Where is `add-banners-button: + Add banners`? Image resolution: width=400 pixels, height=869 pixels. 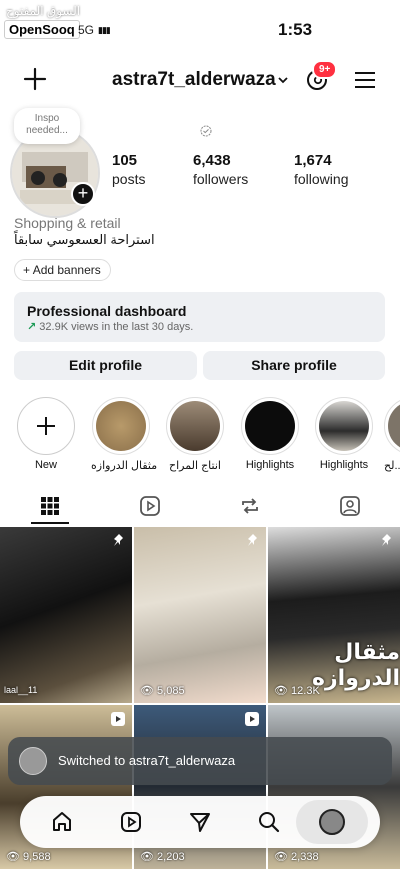 add-banners-button: + Add banners is located at coordinates (62, 270).